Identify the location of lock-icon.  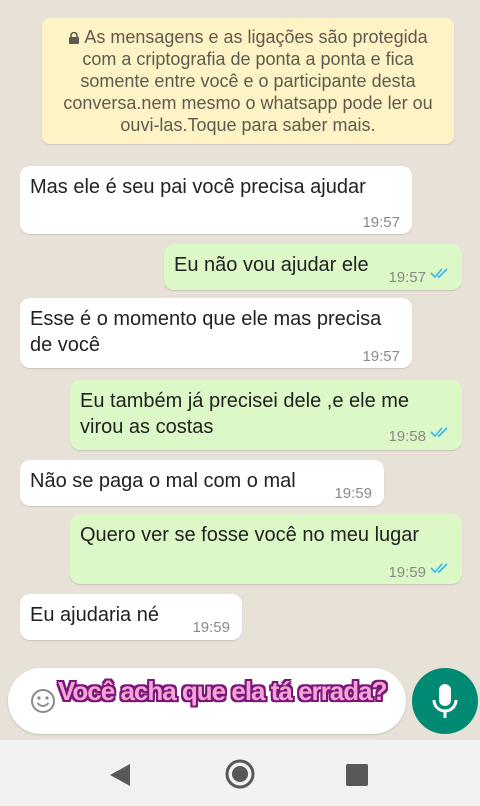
(74, 38).